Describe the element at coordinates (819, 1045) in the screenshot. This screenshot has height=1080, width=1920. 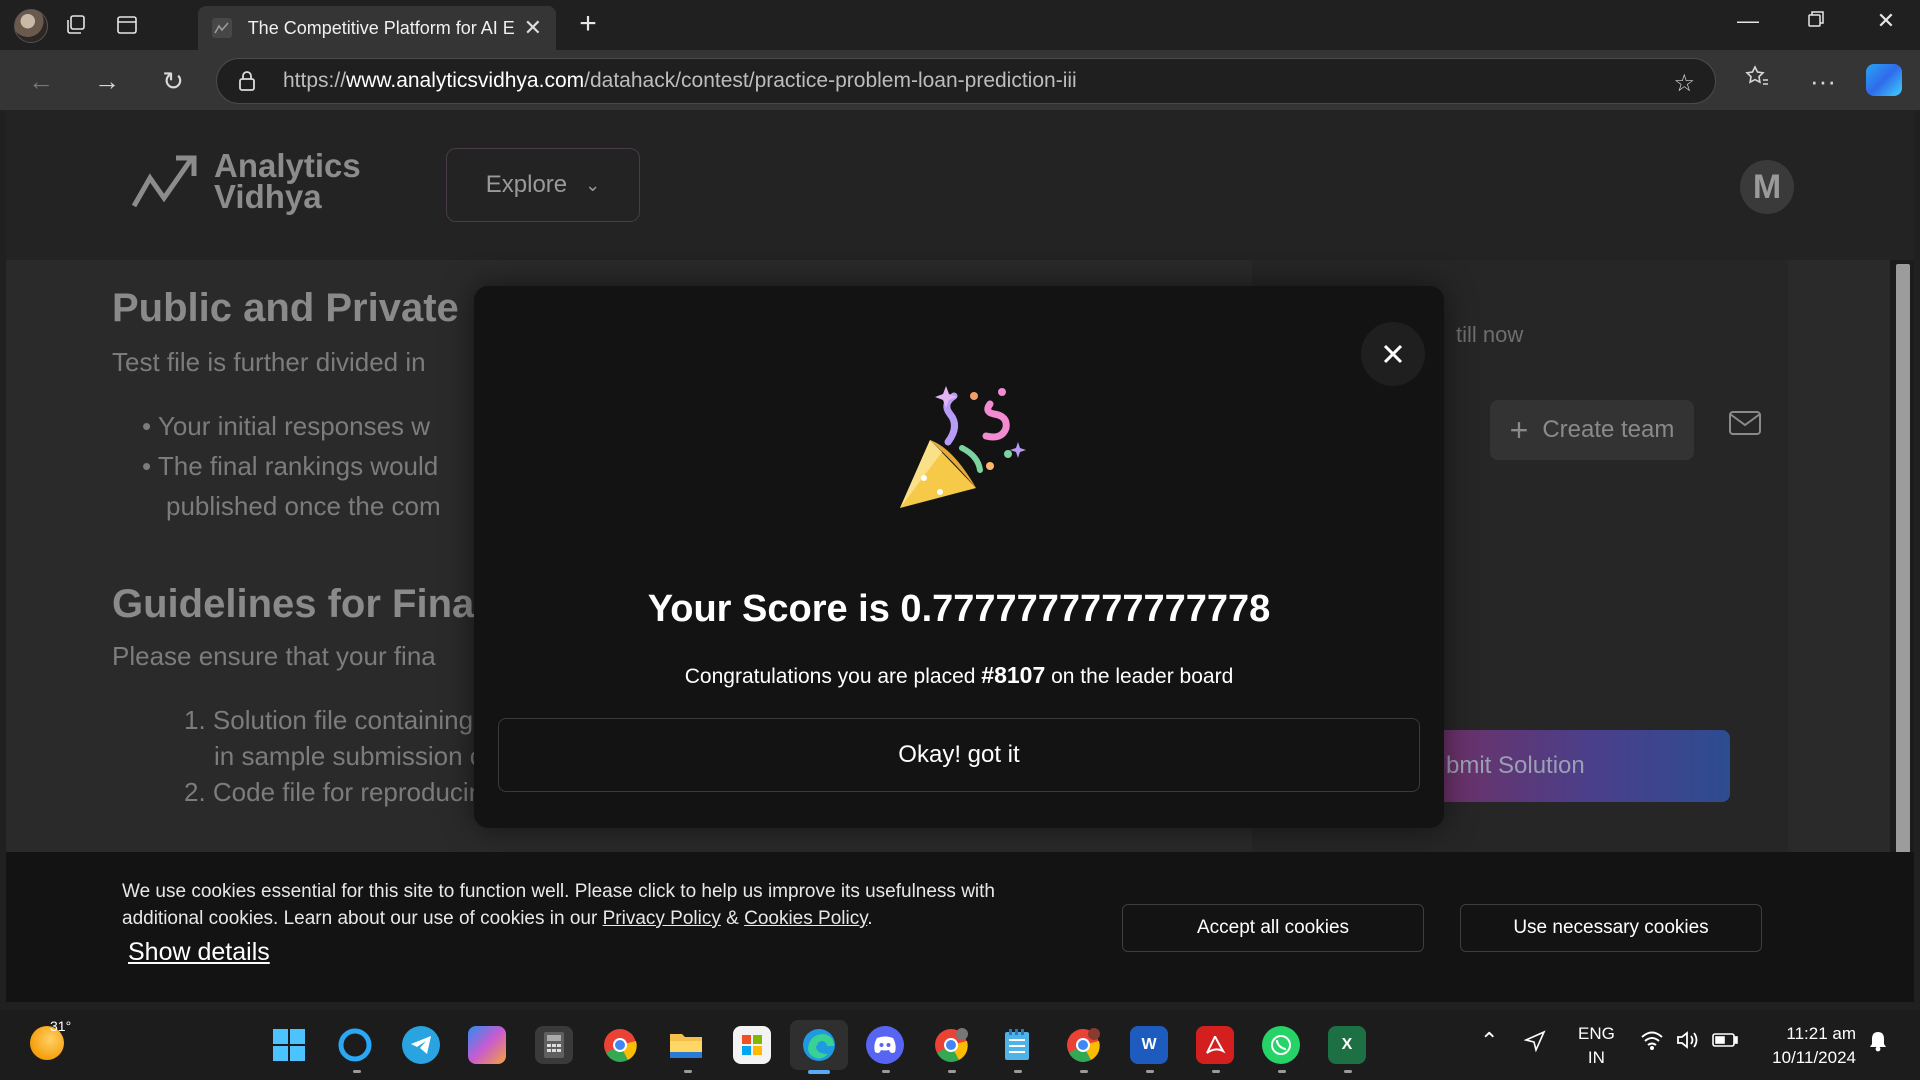
I see `edge-icon` at that location.